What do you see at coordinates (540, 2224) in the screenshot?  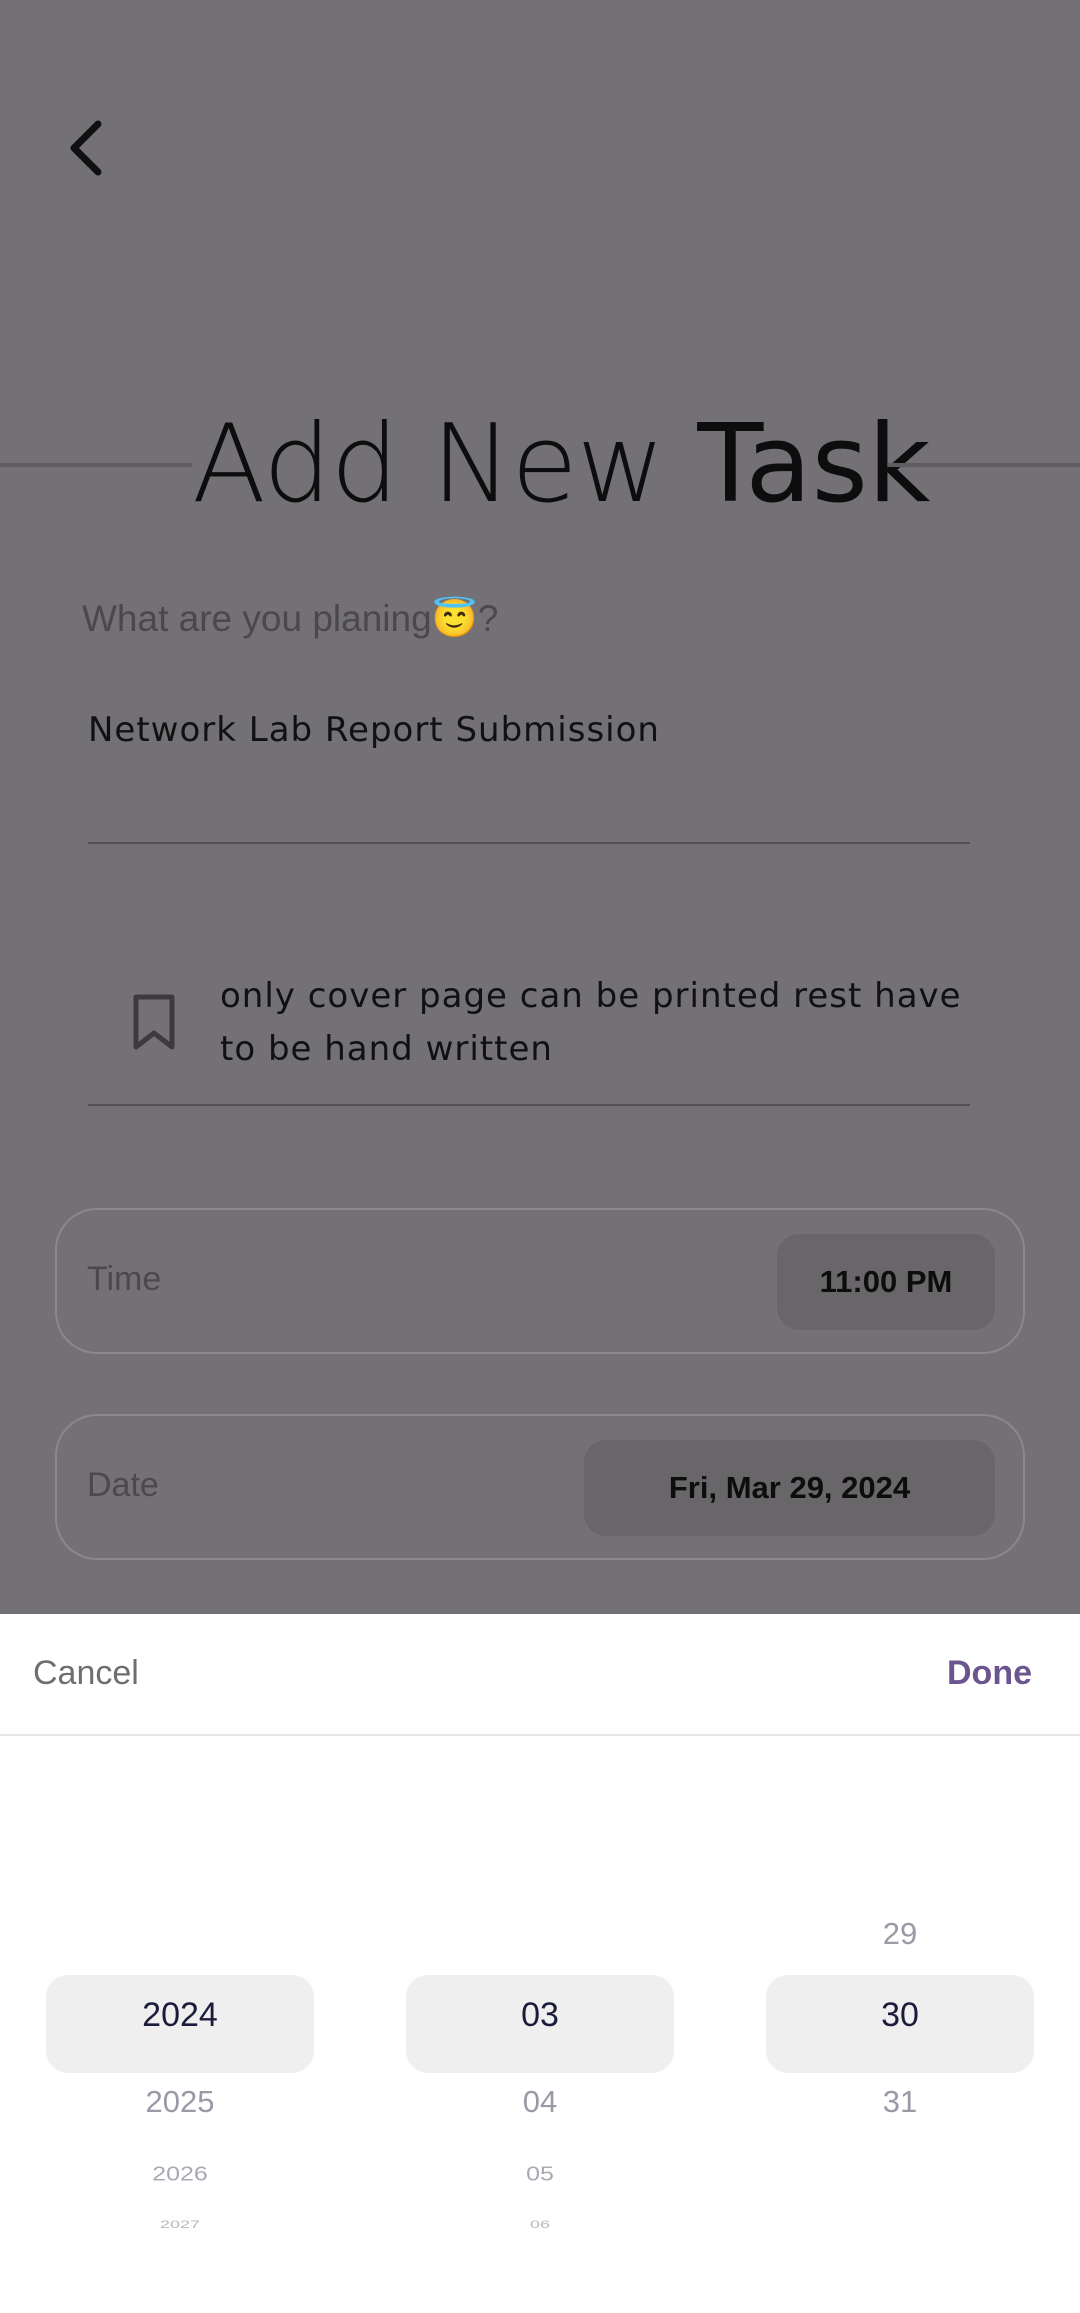 I see `month-option: 06` at bounding box center [540, 2224].